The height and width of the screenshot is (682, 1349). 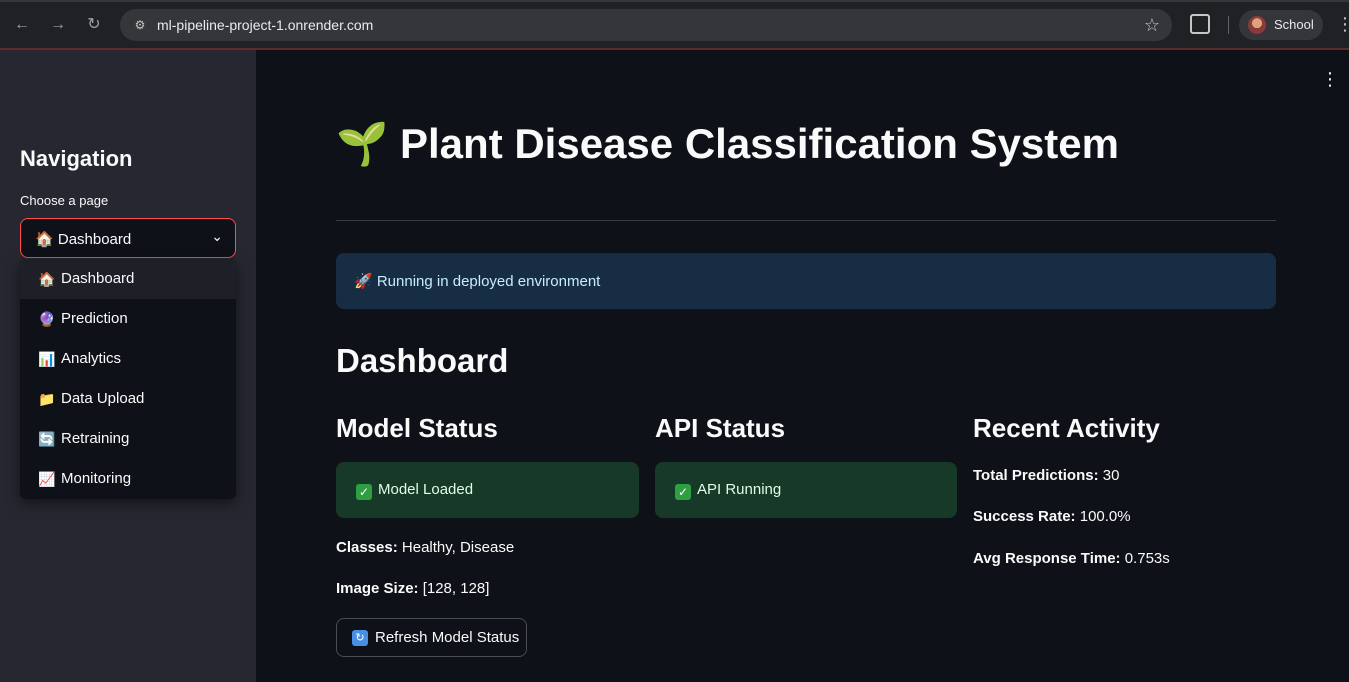 I want to click on refresh-button-label: Refresh Model Status, so click(x=447, y=637).